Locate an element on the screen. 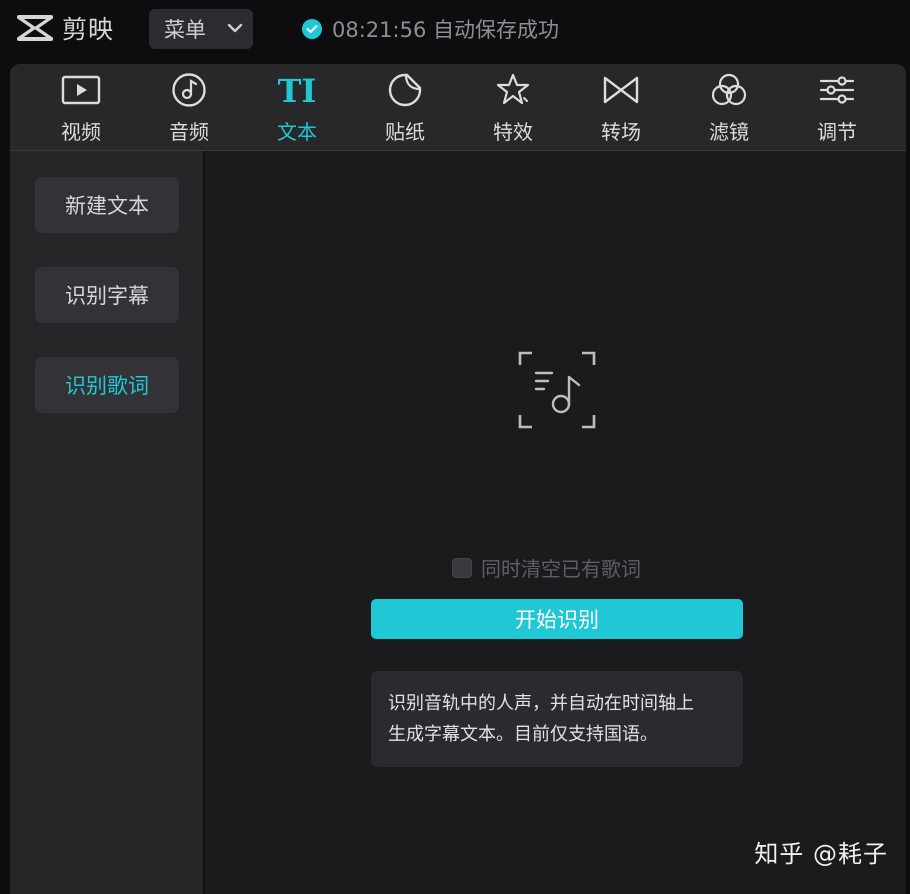 This screenshot has width=910, height=894. sidebar-item-recognize-lyrics: 识别歌词 is located at coordinates (107, 385).